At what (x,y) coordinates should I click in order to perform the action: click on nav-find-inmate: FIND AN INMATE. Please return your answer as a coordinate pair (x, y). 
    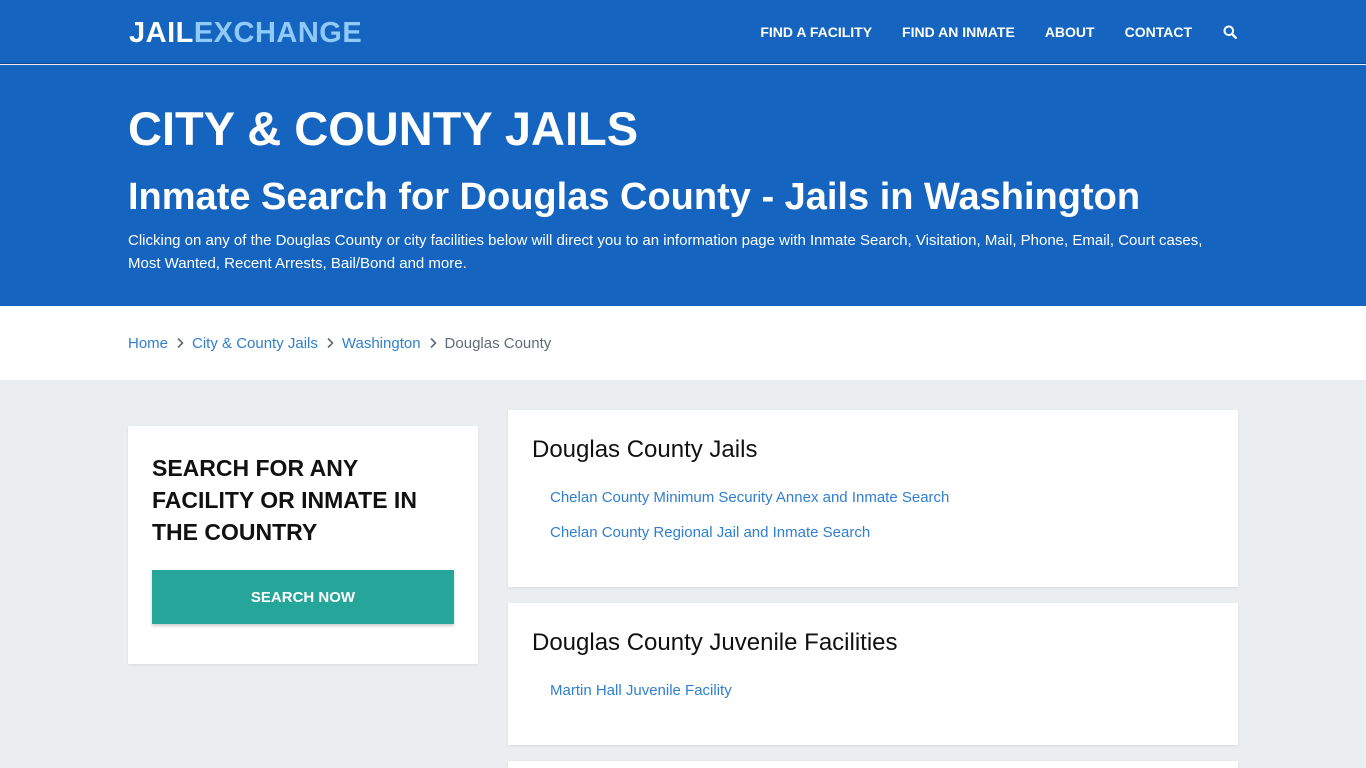
    Looking at the image, I should click on (958, 32).